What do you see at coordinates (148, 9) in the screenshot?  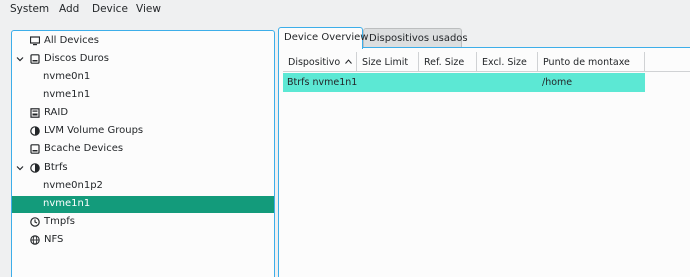 I see `menu-view: View` at bounding box center [148, 9].